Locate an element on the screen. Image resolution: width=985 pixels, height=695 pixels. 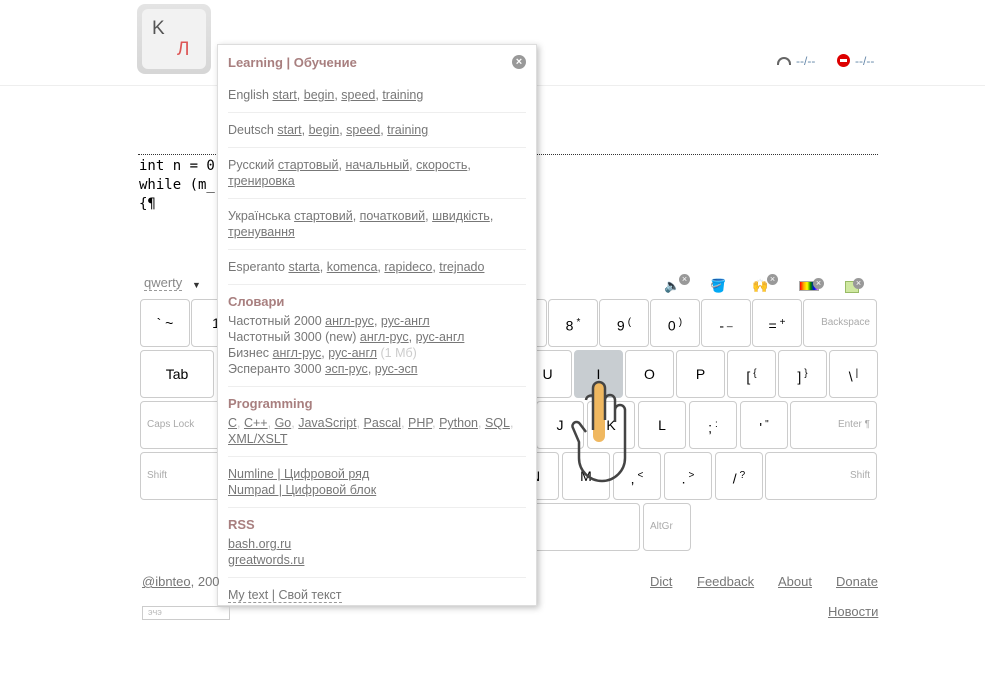
course-link: стартовый is located at coordinates (308, 165).